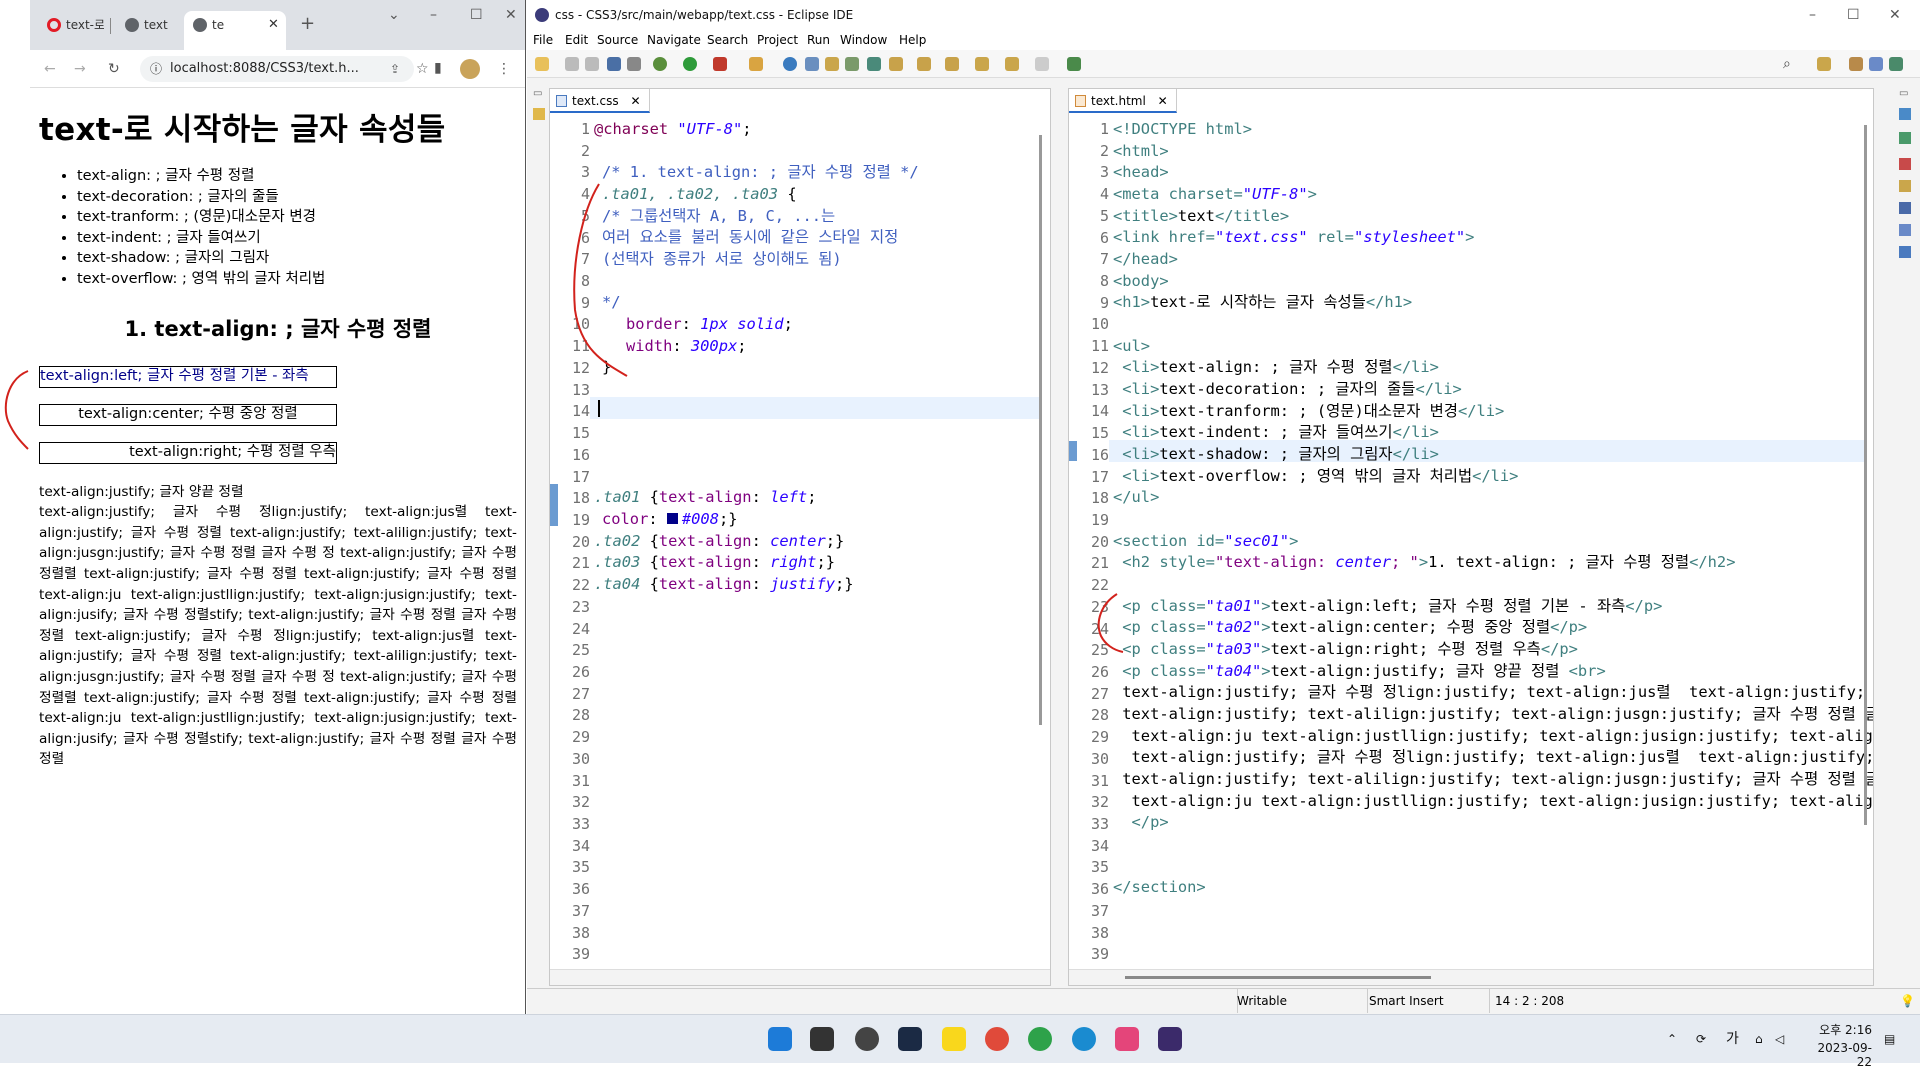 This screenshot has height=1069, width=1920. I want to click on terminal-icon, so click(614, 64).